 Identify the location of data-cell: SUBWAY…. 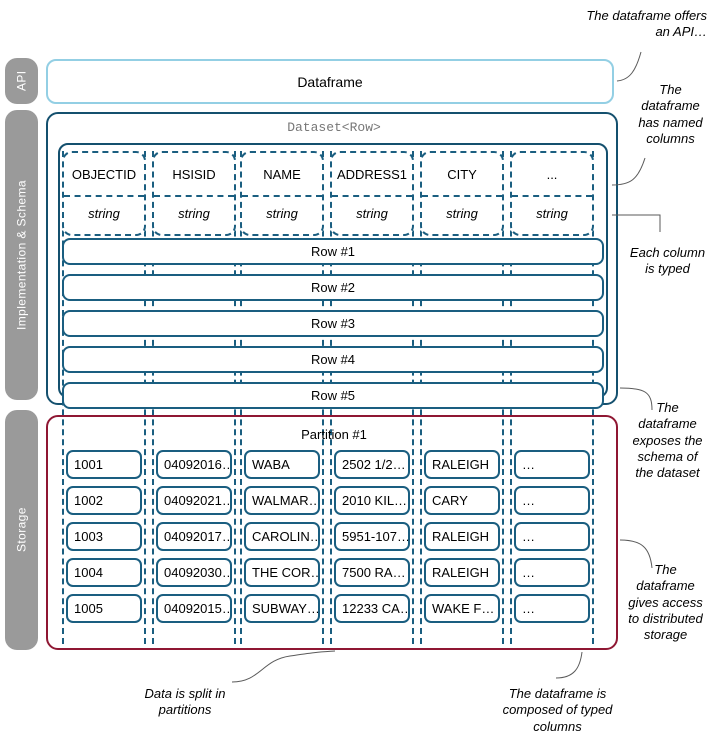
(282, 608).